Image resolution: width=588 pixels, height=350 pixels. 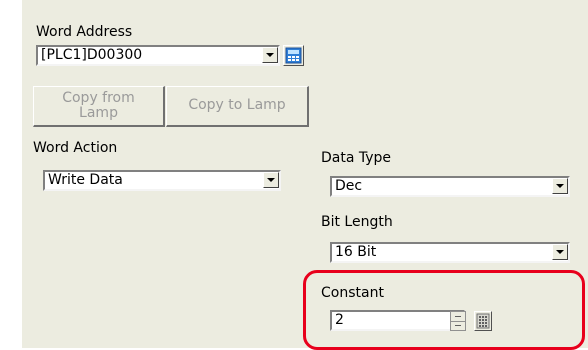 I want to click on data-type-label: Data Type, so click(x=356, y=158).